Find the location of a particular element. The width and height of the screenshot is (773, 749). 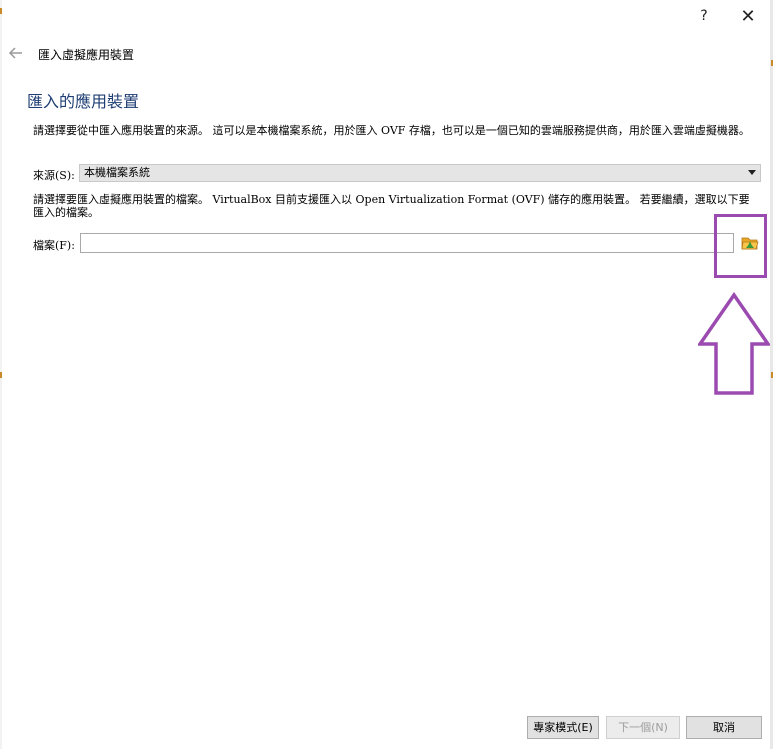

chevron-down-icon is located at coordinates (752, 172).